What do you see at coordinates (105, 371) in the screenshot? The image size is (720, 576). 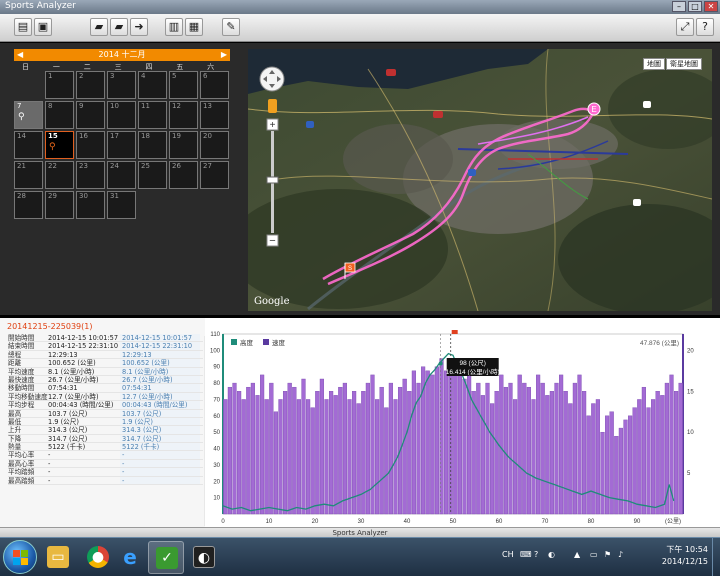 I see `stats-row: 平均速度 8.1 (公里/小時) 8.1 (公里/小時)` at bounding box center [105, 371].